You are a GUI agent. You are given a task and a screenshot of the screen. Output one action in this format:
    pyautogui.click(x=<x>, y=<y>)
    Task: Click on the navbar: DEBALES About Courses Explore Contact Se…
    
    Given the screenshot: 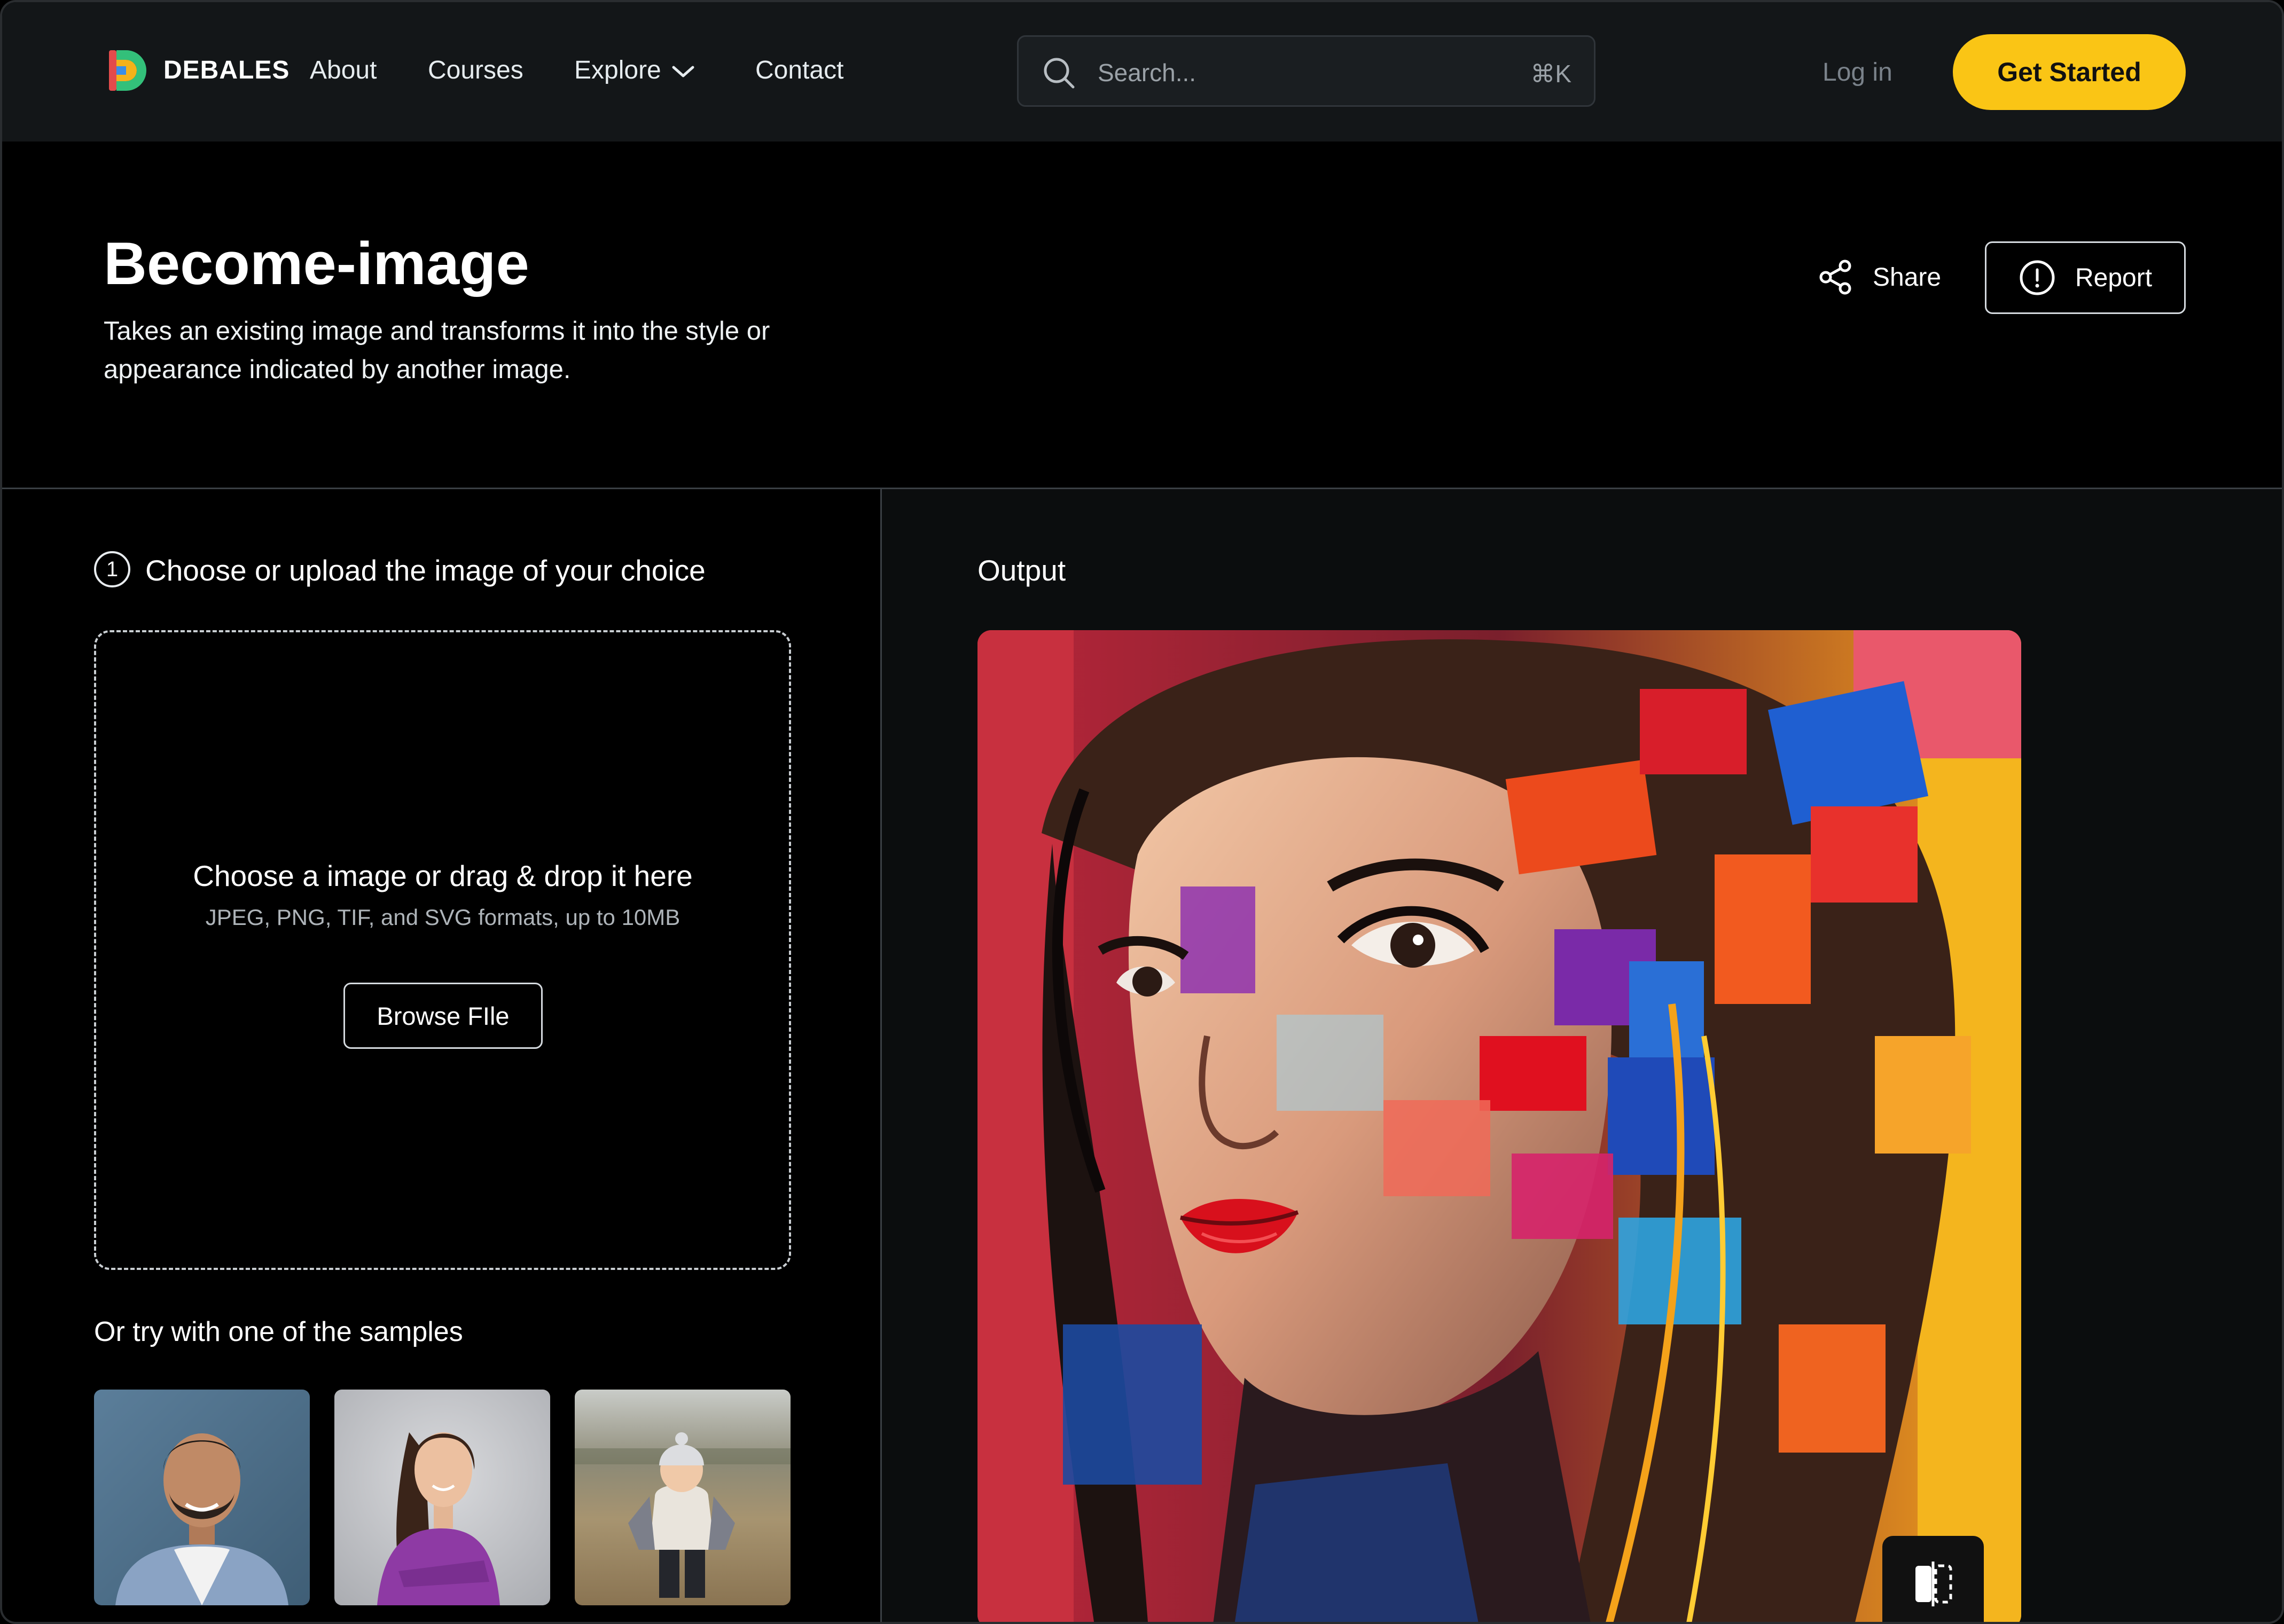 What is the action you would take?
    pyautogui.click(x=1142, y=72)
    